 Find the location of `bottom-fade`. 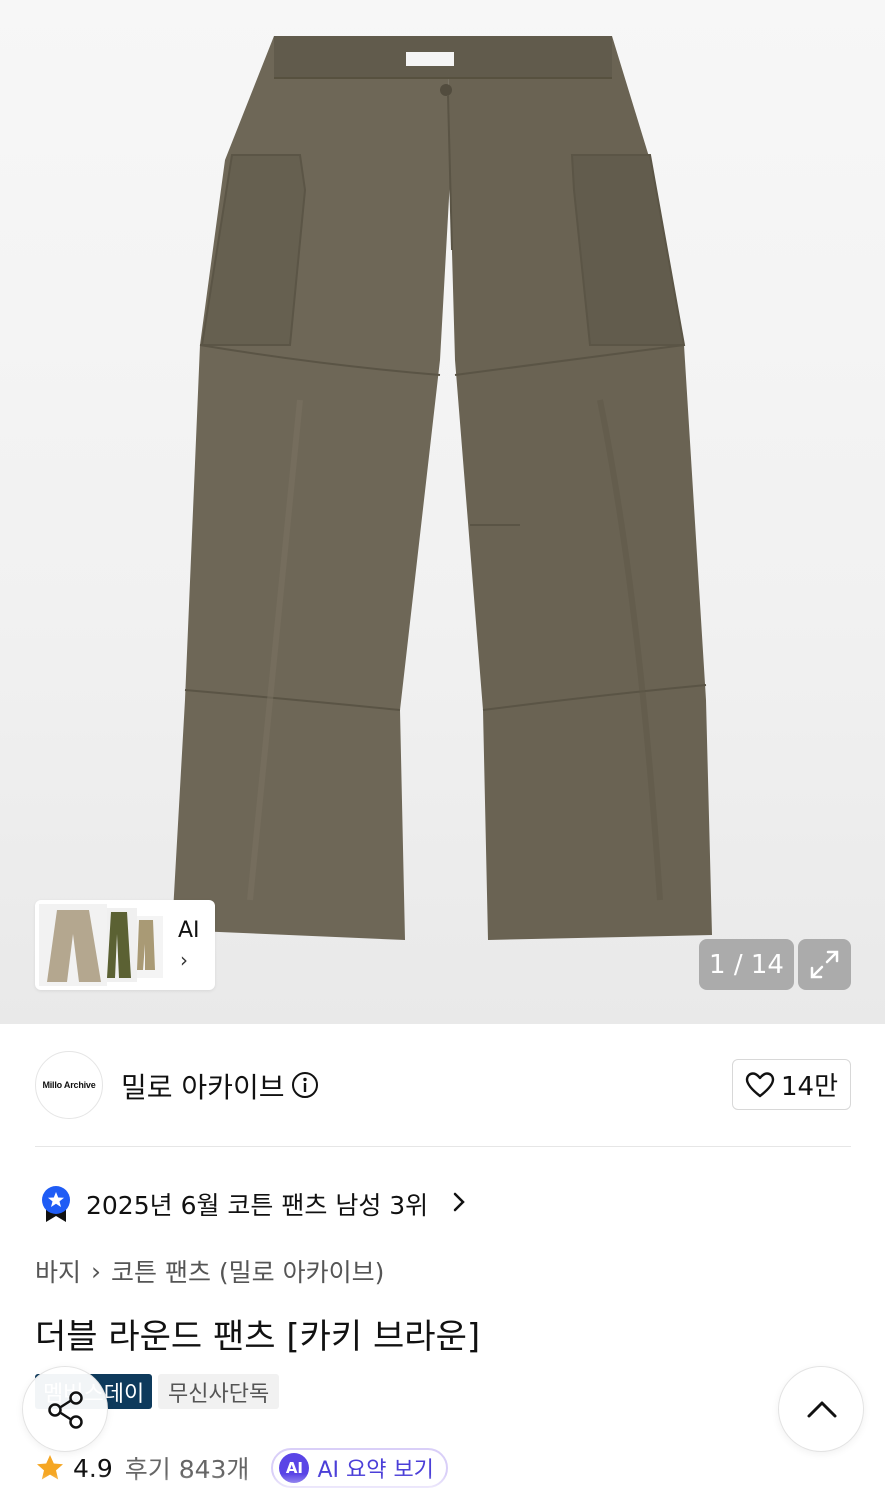

bottom-fade is located at coordinates (442, 1487).